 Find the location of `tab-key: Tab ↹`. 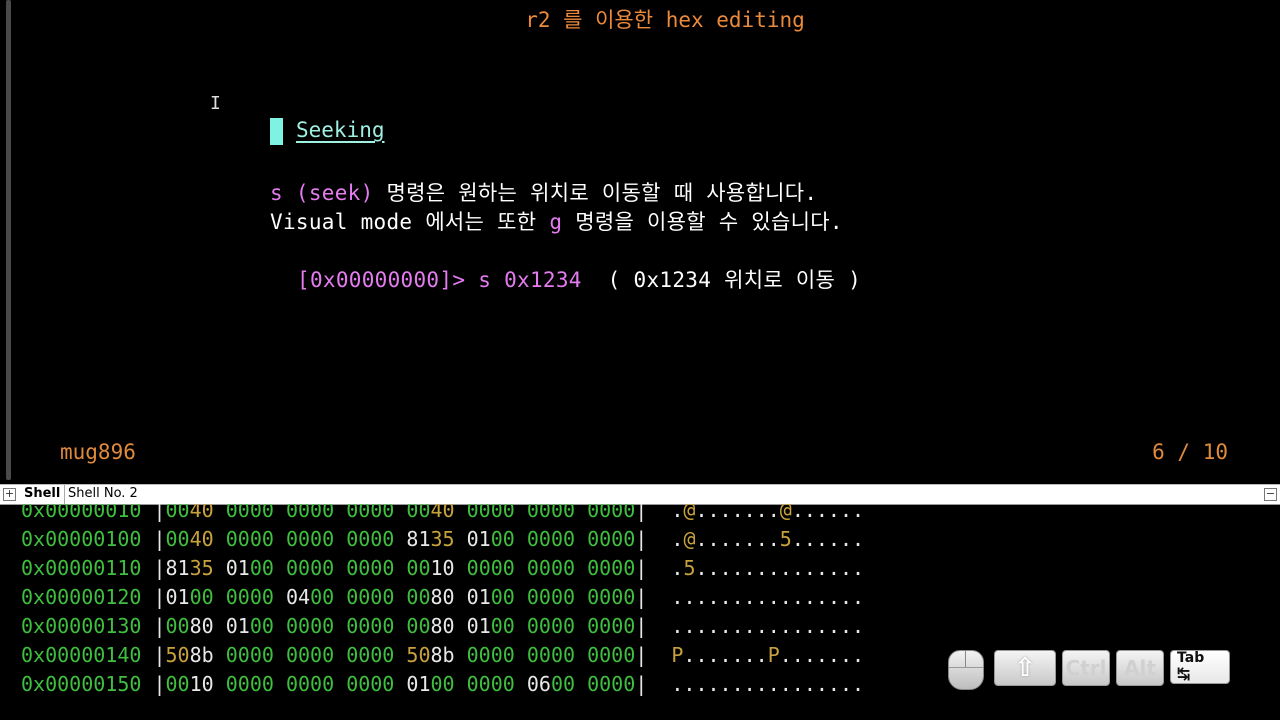

tab-key: Tab ↹ is located at coordinates (1200, 667).